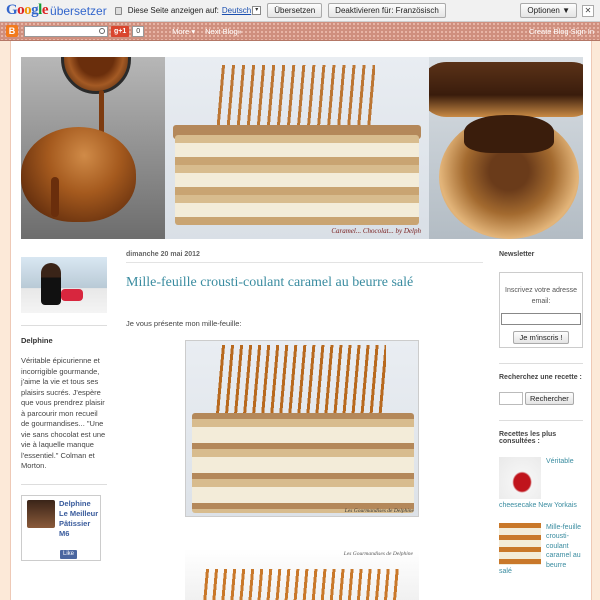  What do you see at coordinates (69, 554) in the screenshot?
I see `facebook-like-button: Like` at bounding box center [69, 554].